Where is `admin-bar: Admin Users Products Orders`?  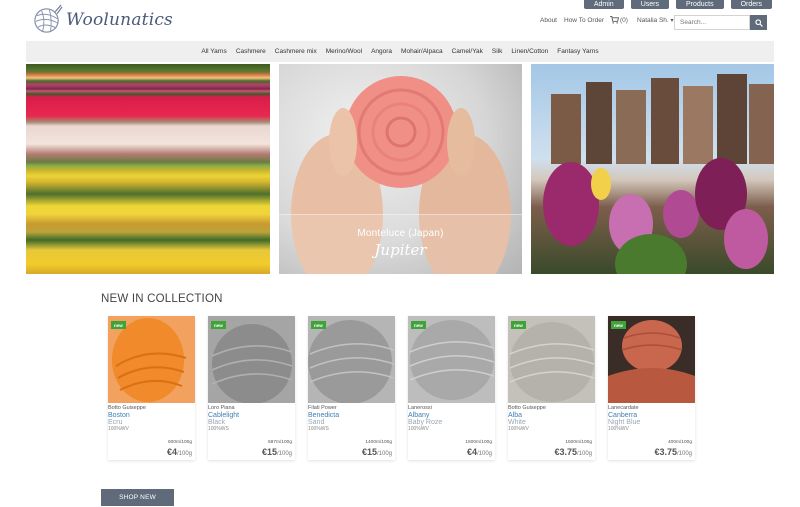
admin-bar: Admin Users Products Orders is located at coordinates (677, 4).